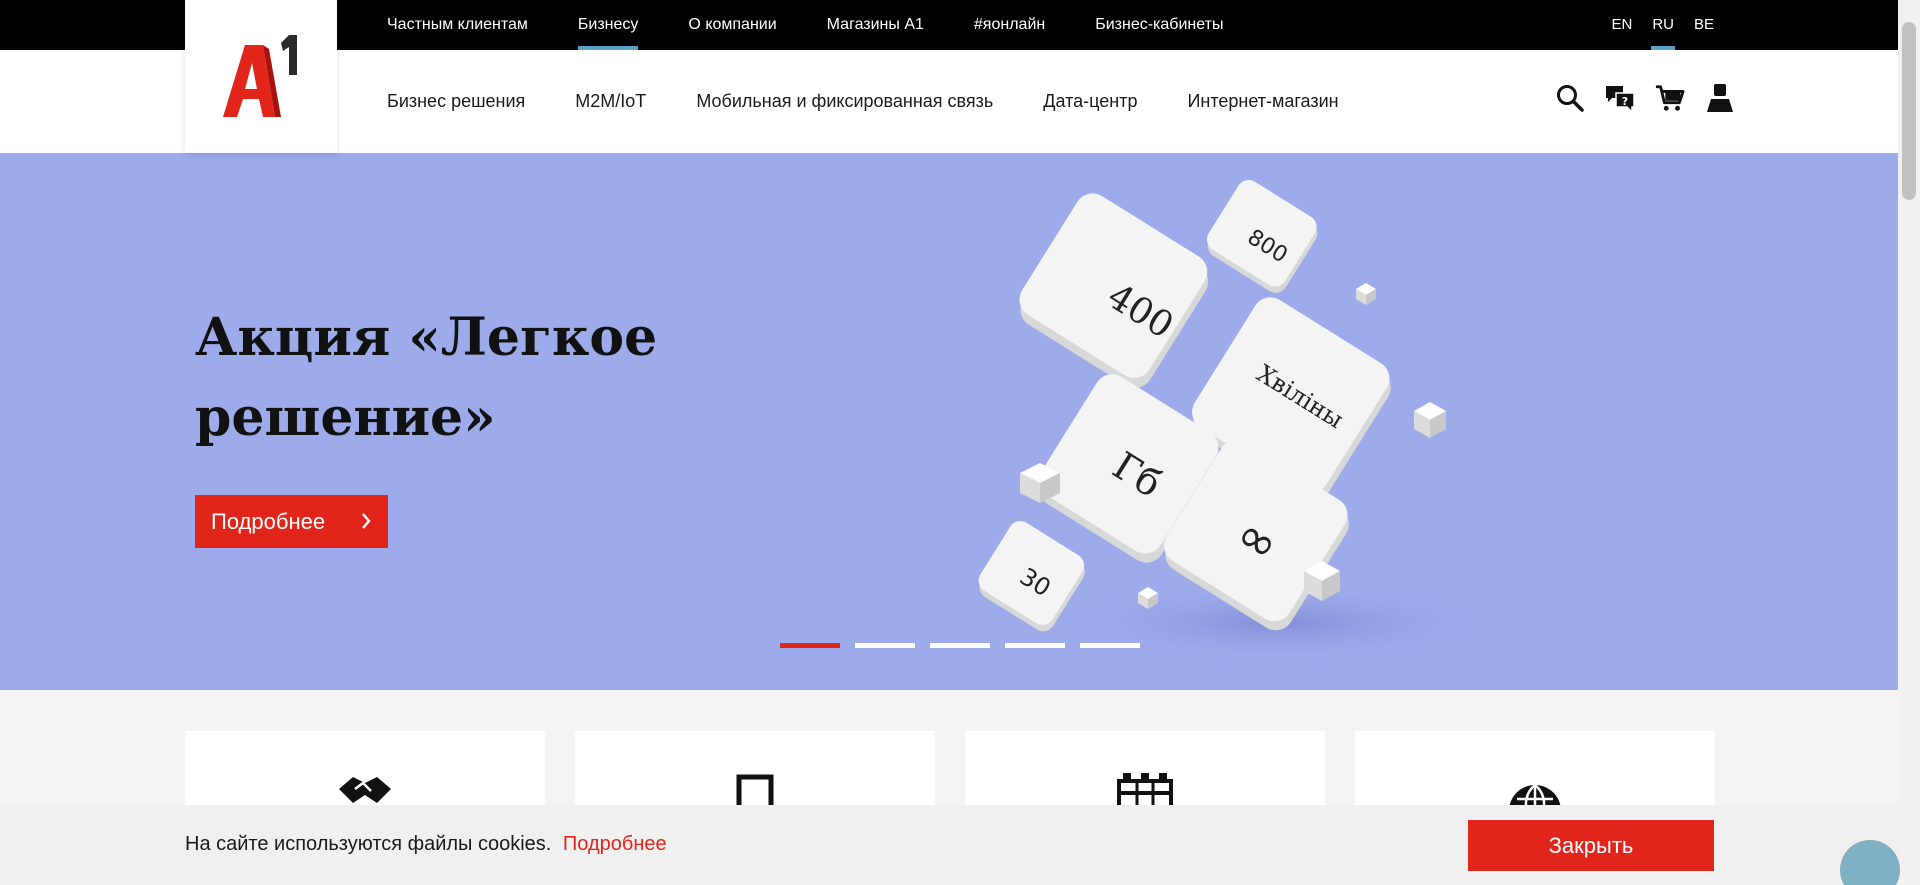  Describe the element at coordinates (607, 25) in the screenshot. I see `top-nav-business: Бизнесу` at that location.